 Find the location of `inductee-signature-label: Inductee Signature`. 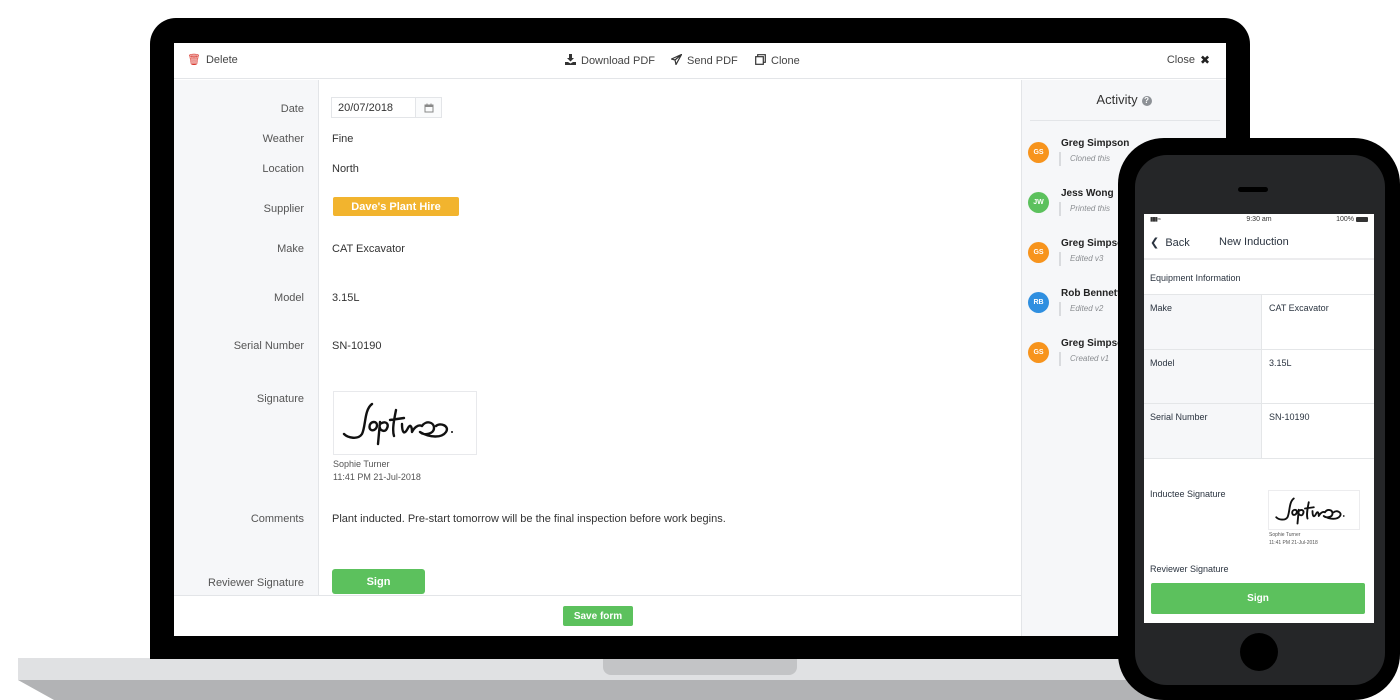

inductee-signature-label: Inductee Signature is located at coordinates (1188, 494).